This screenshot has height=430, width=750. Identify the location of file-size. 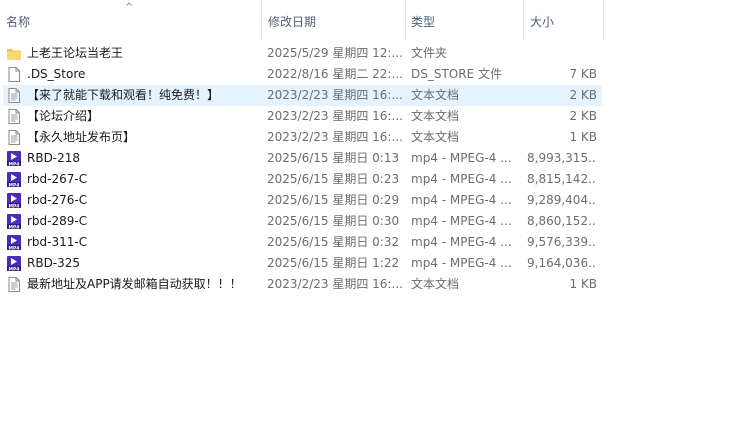
(562, 53).